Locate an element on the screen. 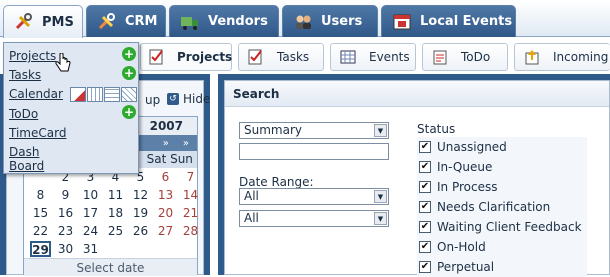 Image resolution: width=610 pixels, height=277 pixels. calendar-day: 26 is located at coordinates (140, 231).